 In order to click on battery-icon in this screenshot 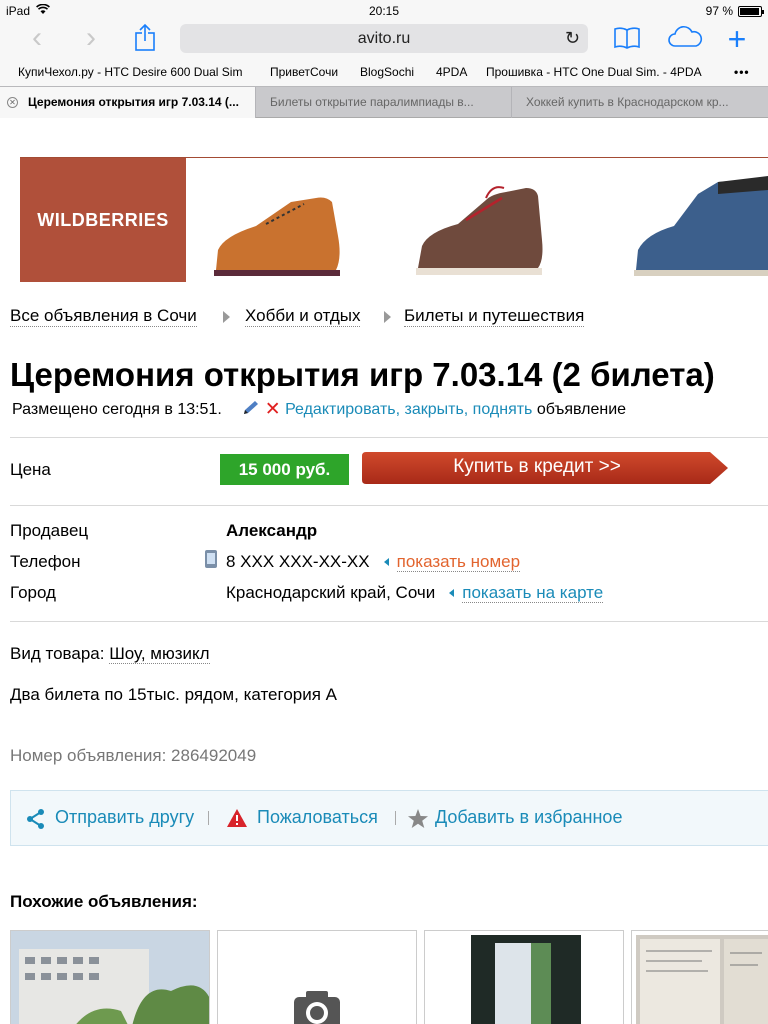, I will do `click(751, 11)`.